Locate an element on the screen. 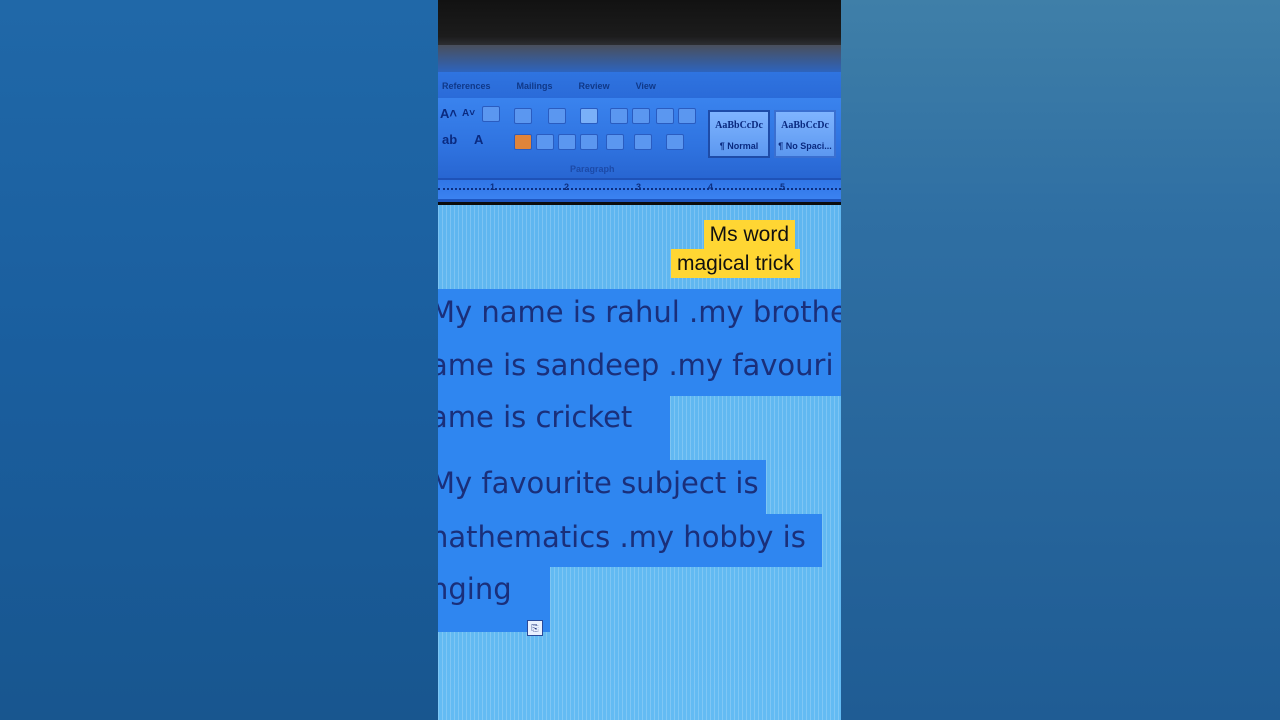 This screenshot has width=1280, height=720. multilevel-list-icon is located at coordinates (589, 116).